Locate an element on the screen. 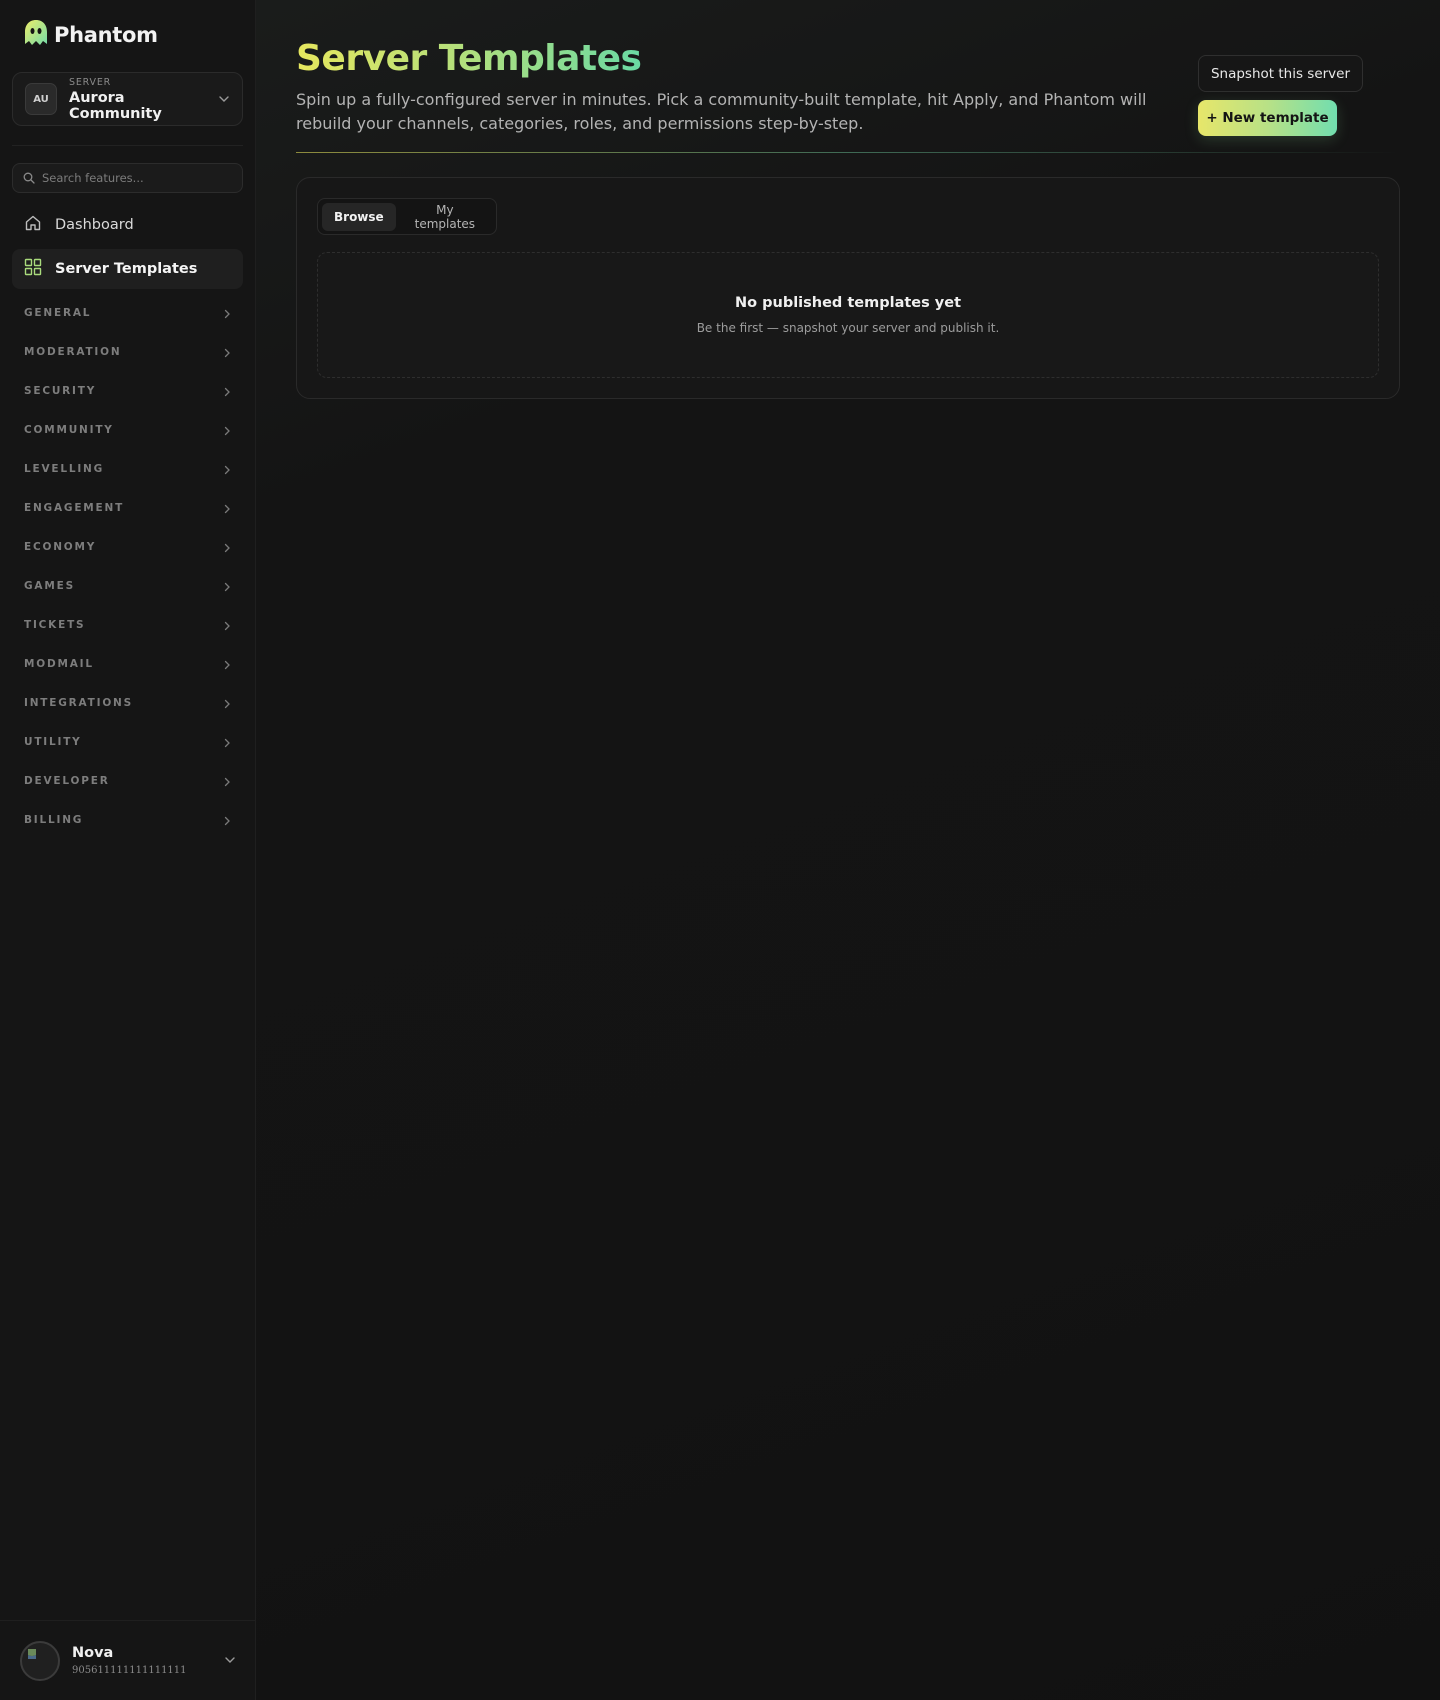 The width and height of the screenshot is (1440, 1700). section-label: ENGAGEMENT is located at coordinates (74, 508).